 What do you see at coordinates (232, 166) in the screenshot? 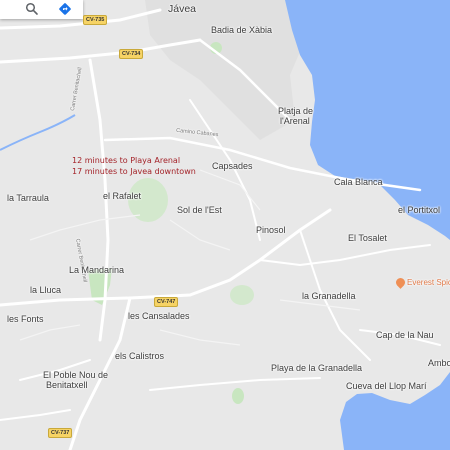
I see `place-label-capsades: Capsades` at bounding box center [232, 166].